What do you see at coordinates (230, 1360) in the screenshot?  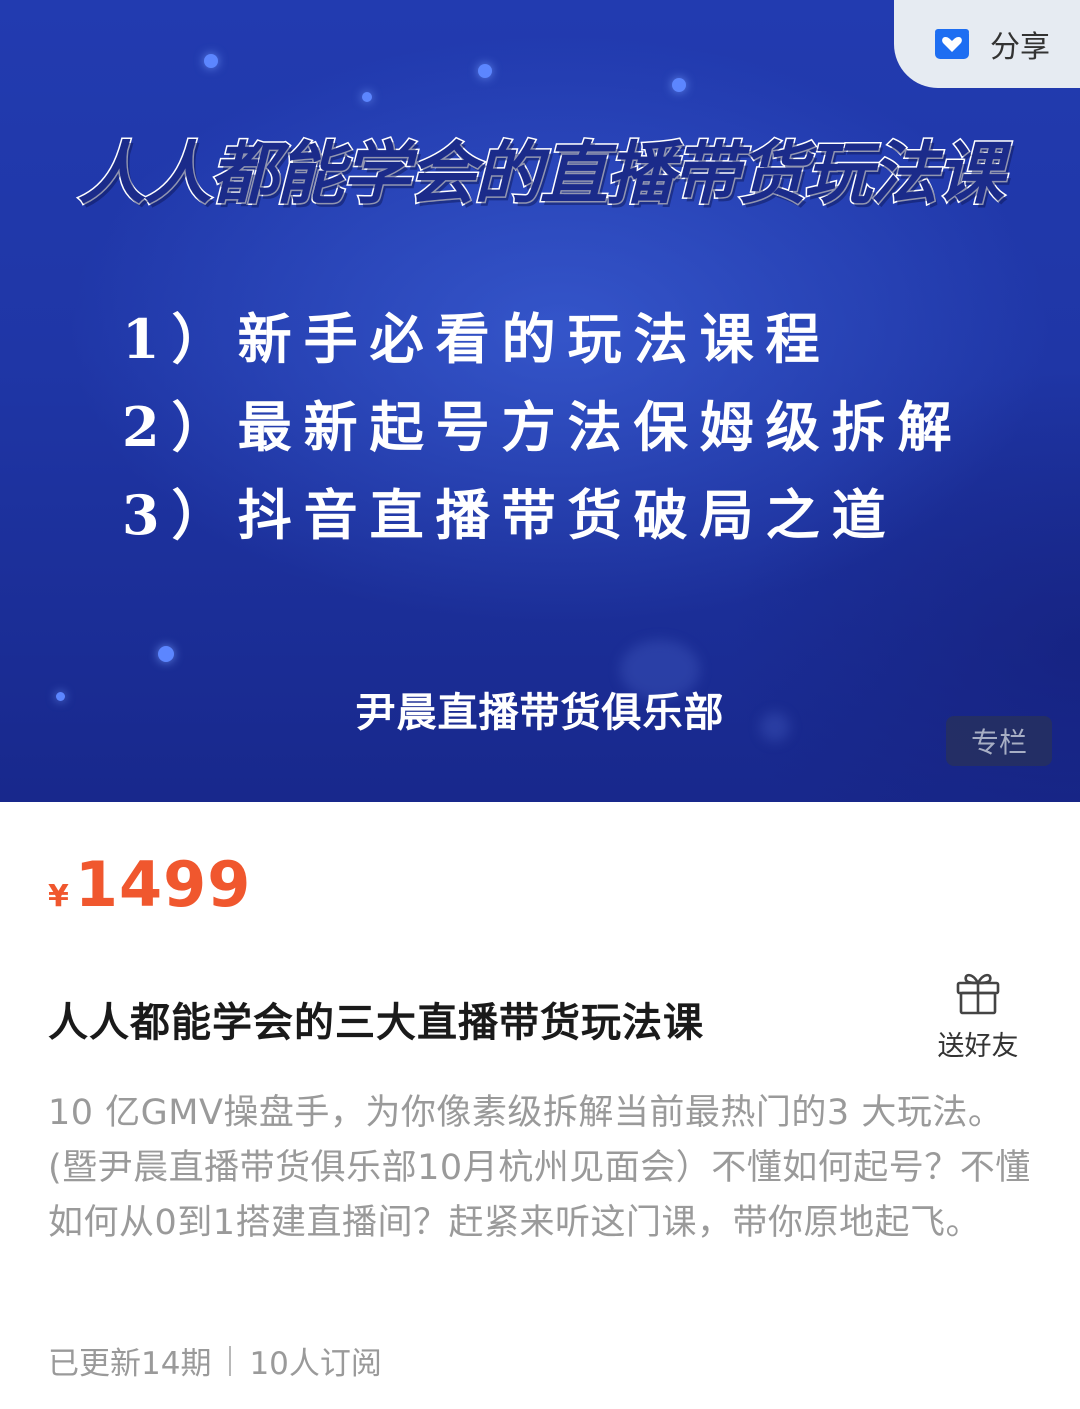 I see `meta-divider` at bounding box center [230, 1360].